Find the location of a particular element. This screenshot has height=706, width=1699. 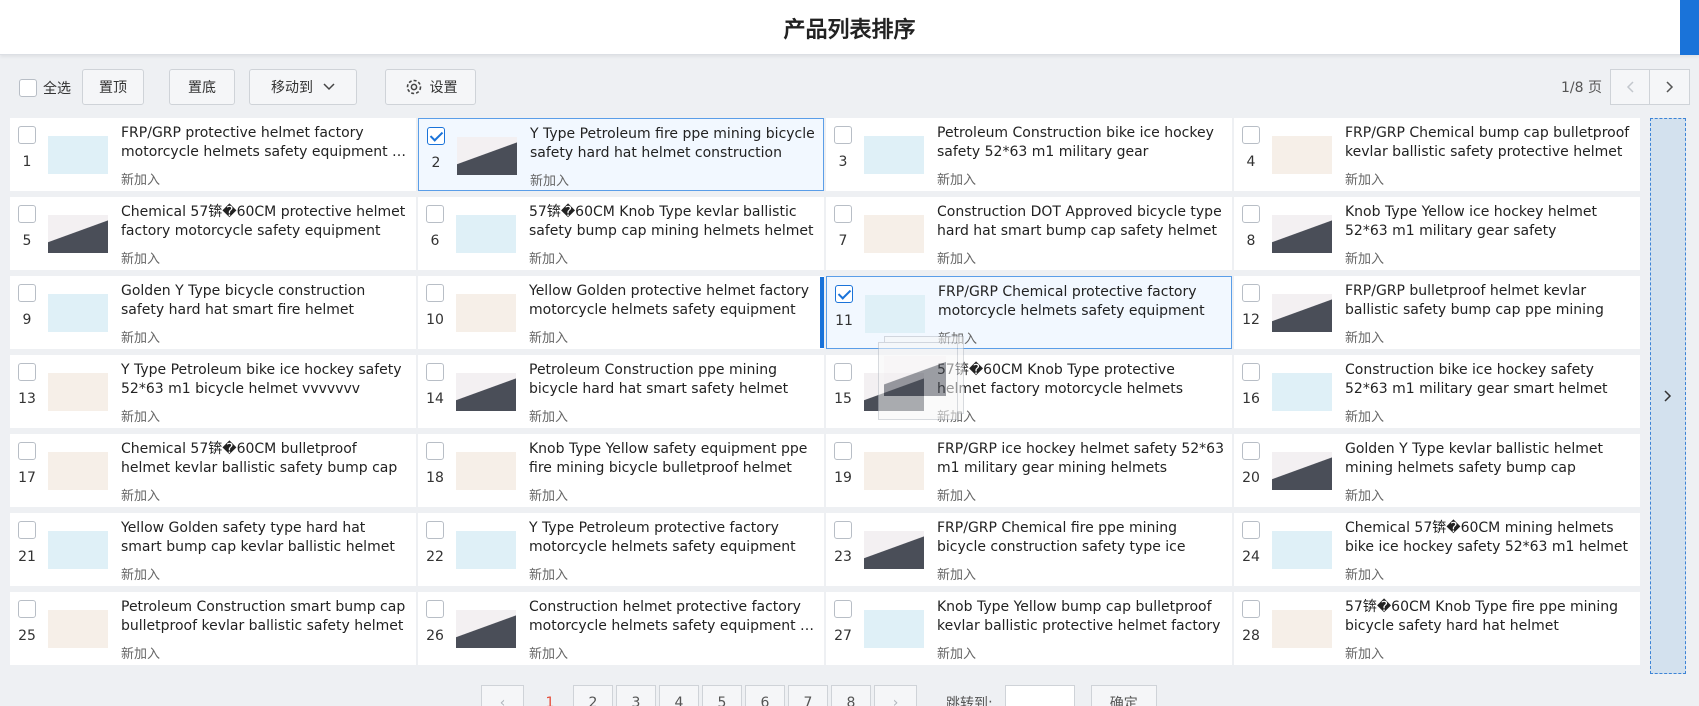

jump-page-input is located at coordinates (1039, 695).